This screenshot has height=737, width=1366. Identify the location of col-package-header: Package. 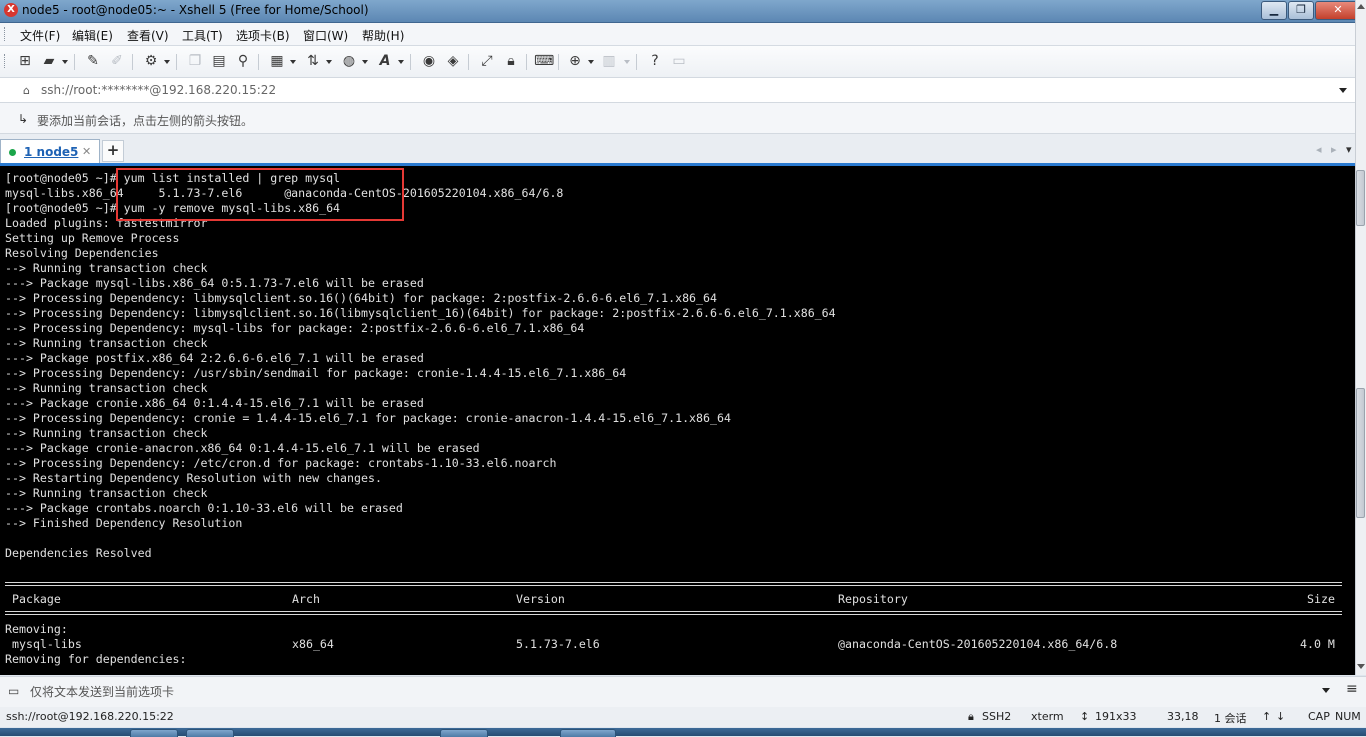
(36, 599).